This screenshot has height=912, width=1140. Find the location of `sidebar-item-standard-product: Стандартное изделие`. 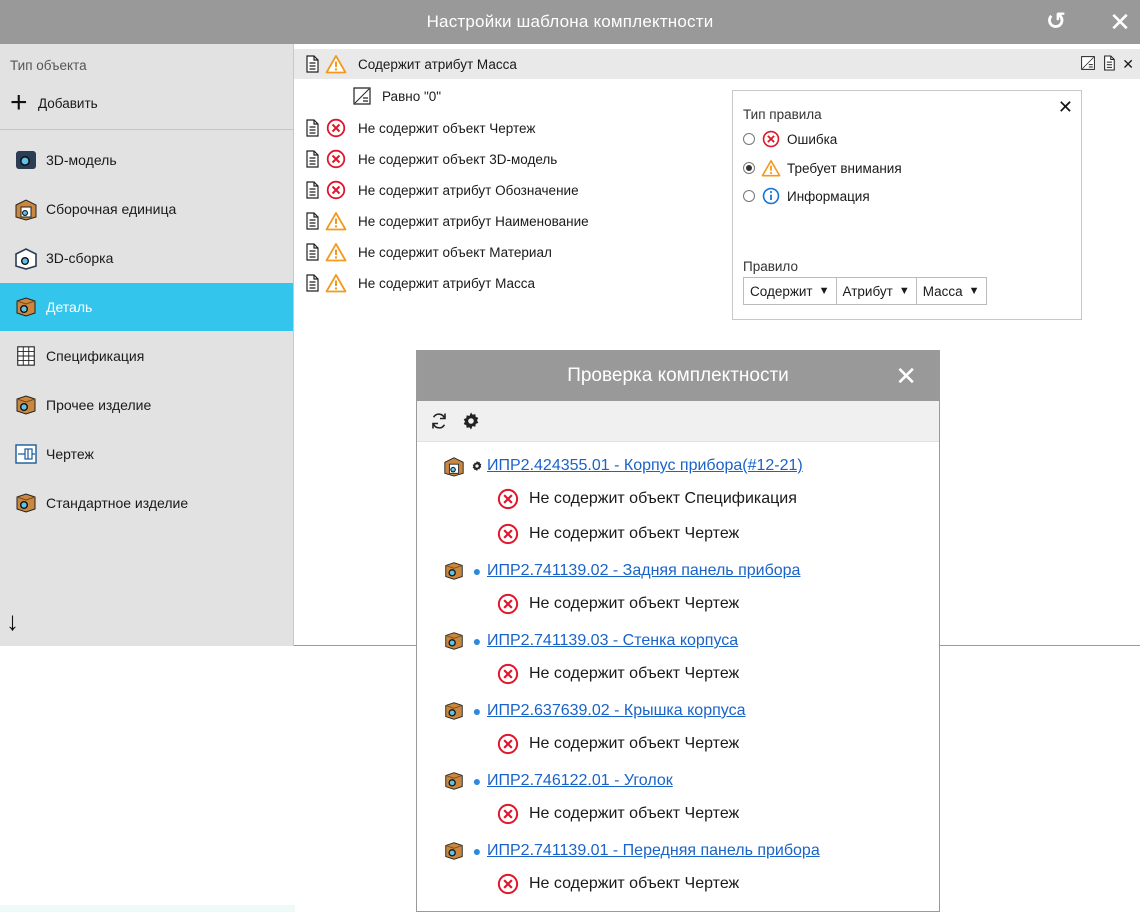

sidebar-item-standard-product: Стандартное изделие is located at coordinates (146, 503).